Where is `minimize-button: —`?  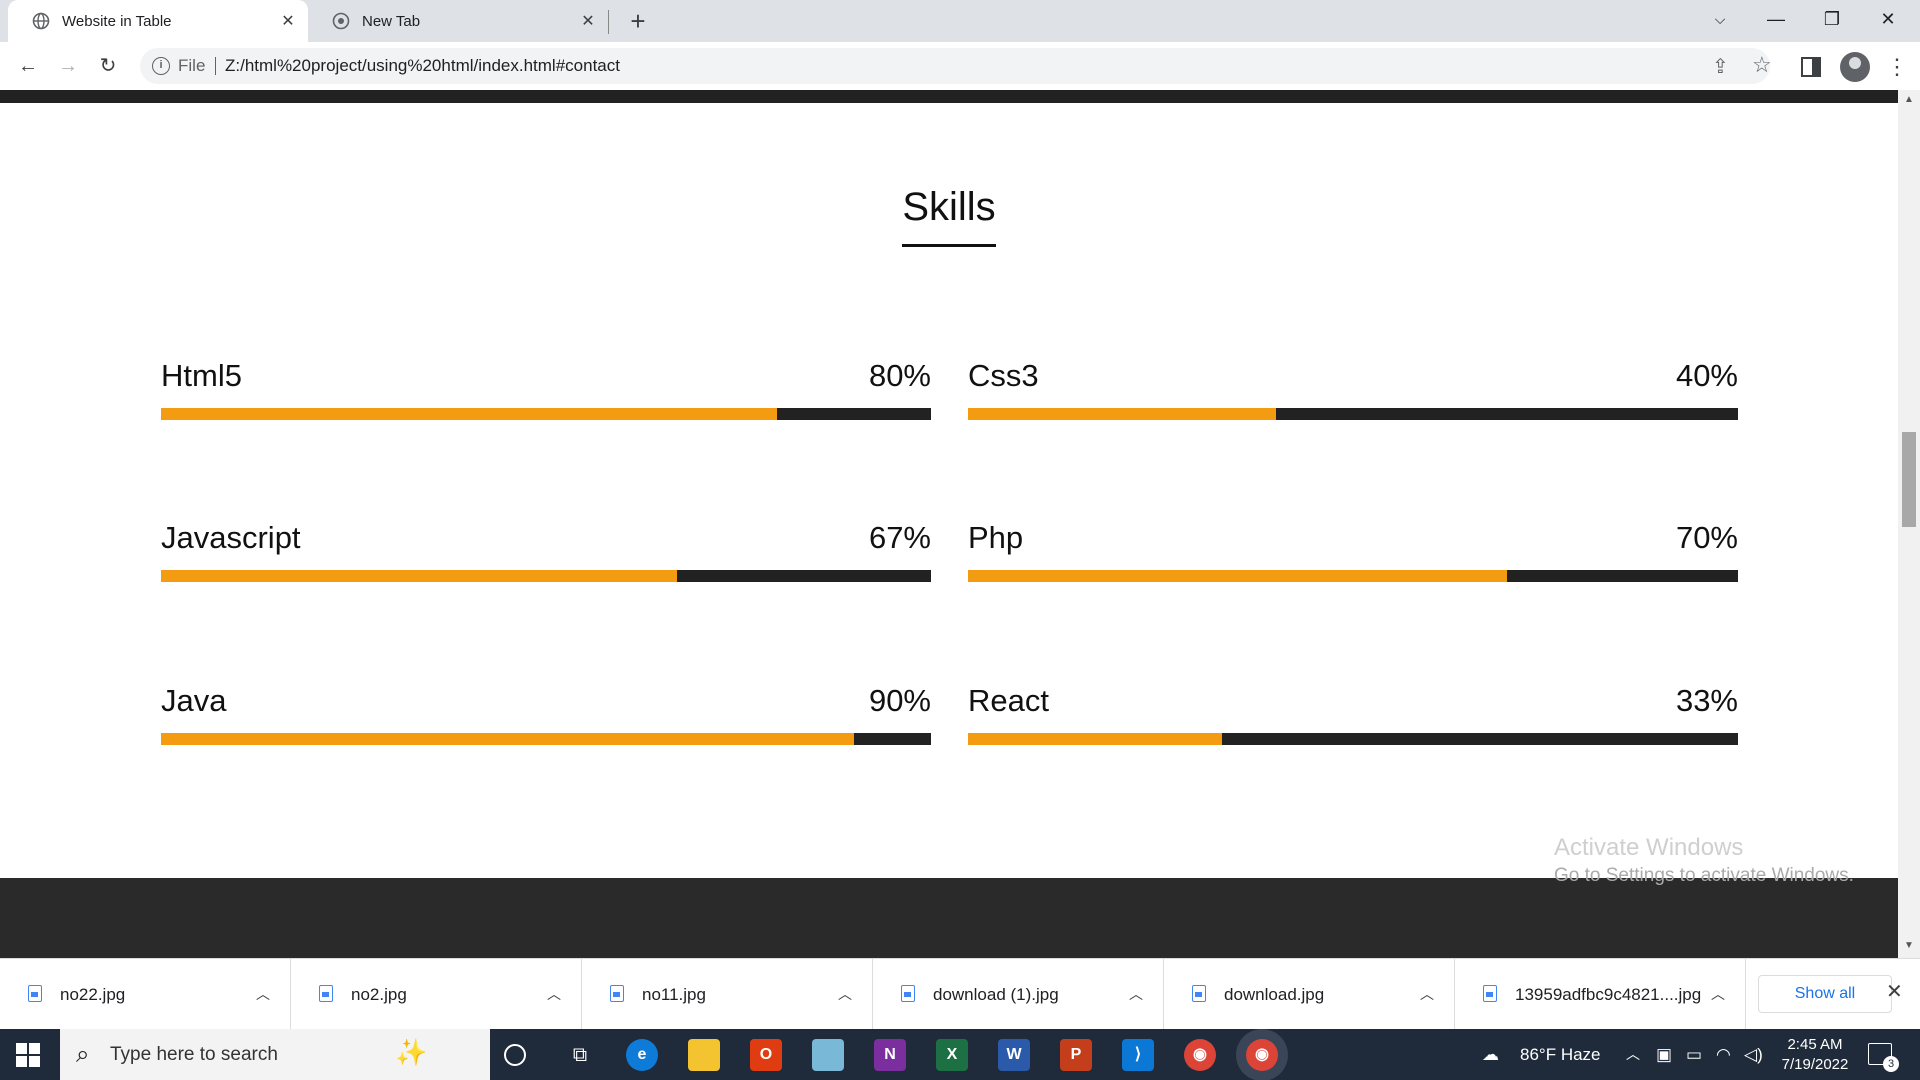
minimize-button: — is located at coordinates (1776, 19).